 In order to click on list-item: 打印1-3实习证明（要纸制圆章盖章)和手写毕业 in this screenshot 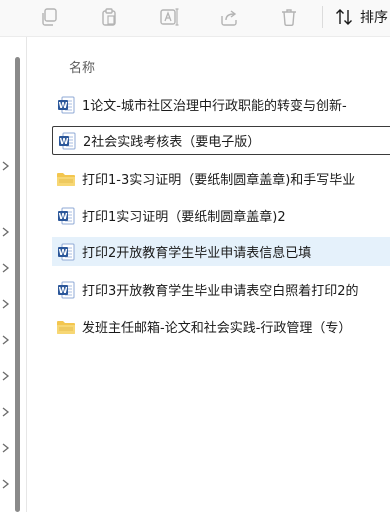, I will do `click(221, 178)`.